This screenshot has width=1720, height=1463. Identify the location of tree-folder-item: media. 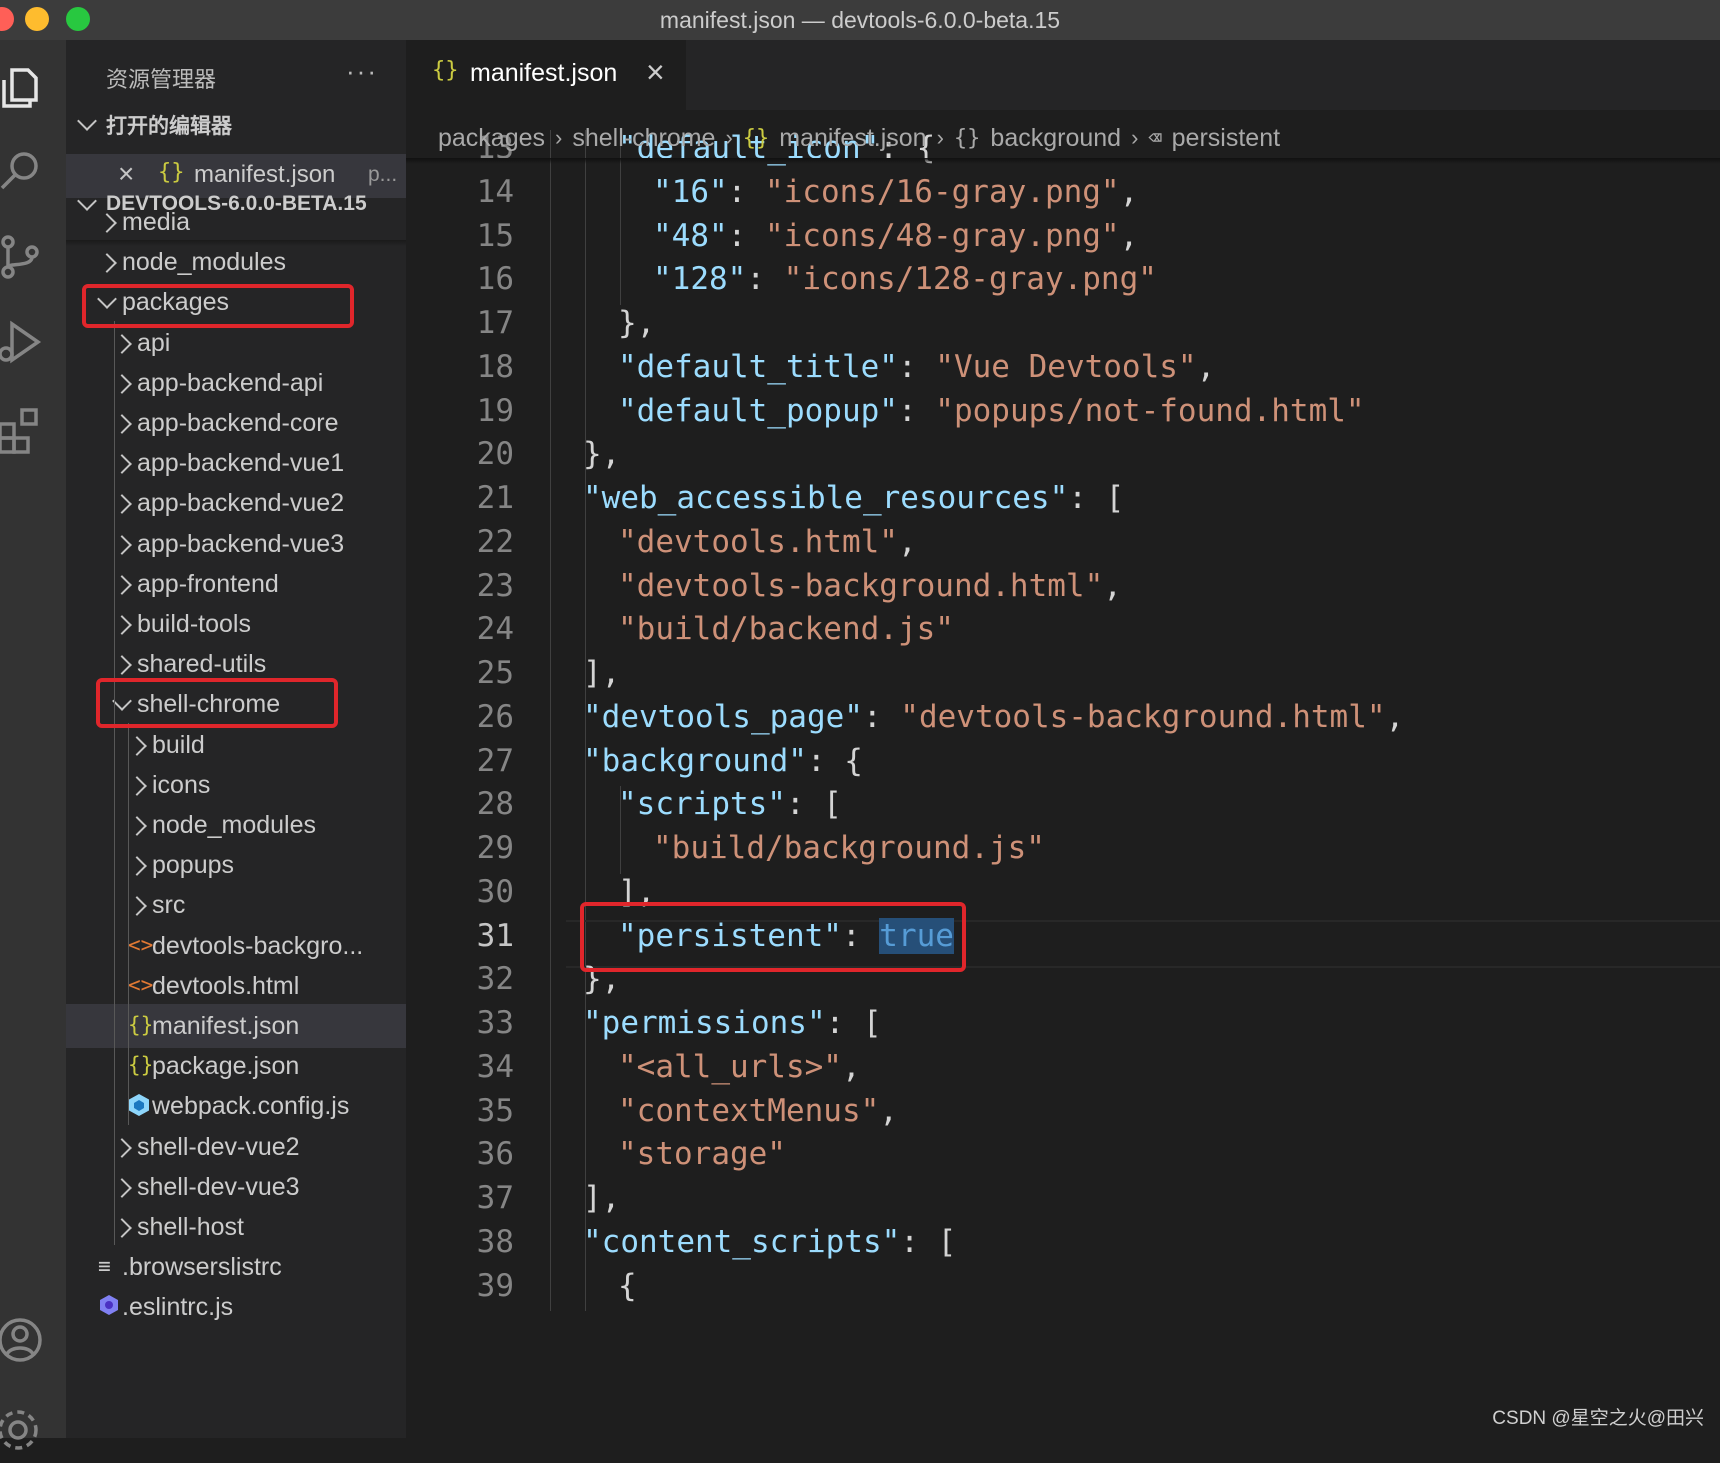
(236, 222).